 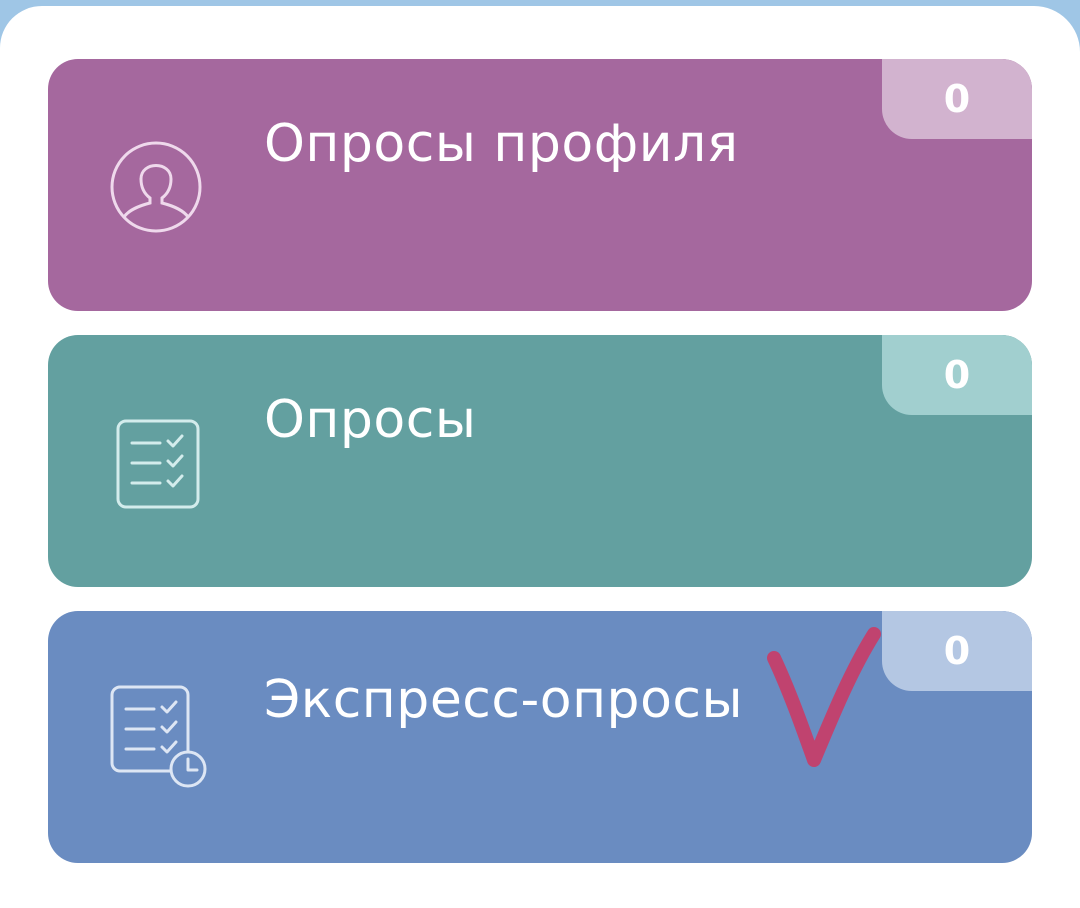 What do you see at coordinates (501, 144) in the screenshot?
I see `card-title: Опросы профиля` at bounding box center [501, 144].